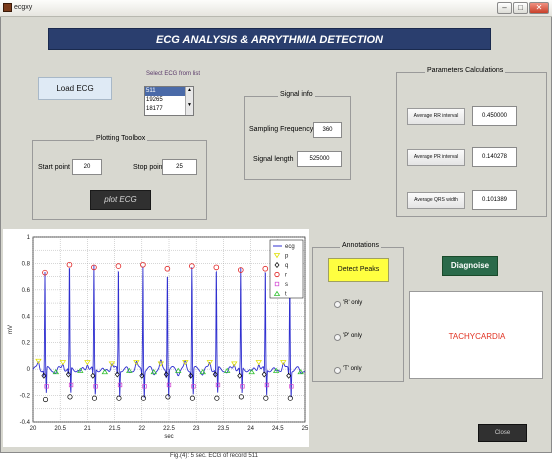 This screenshot has width=556, height=461. What do you see at coordinates (25, 397) in the screenshot?
I see `y-tick-label: -0.2` at bounding box center [25, 397].